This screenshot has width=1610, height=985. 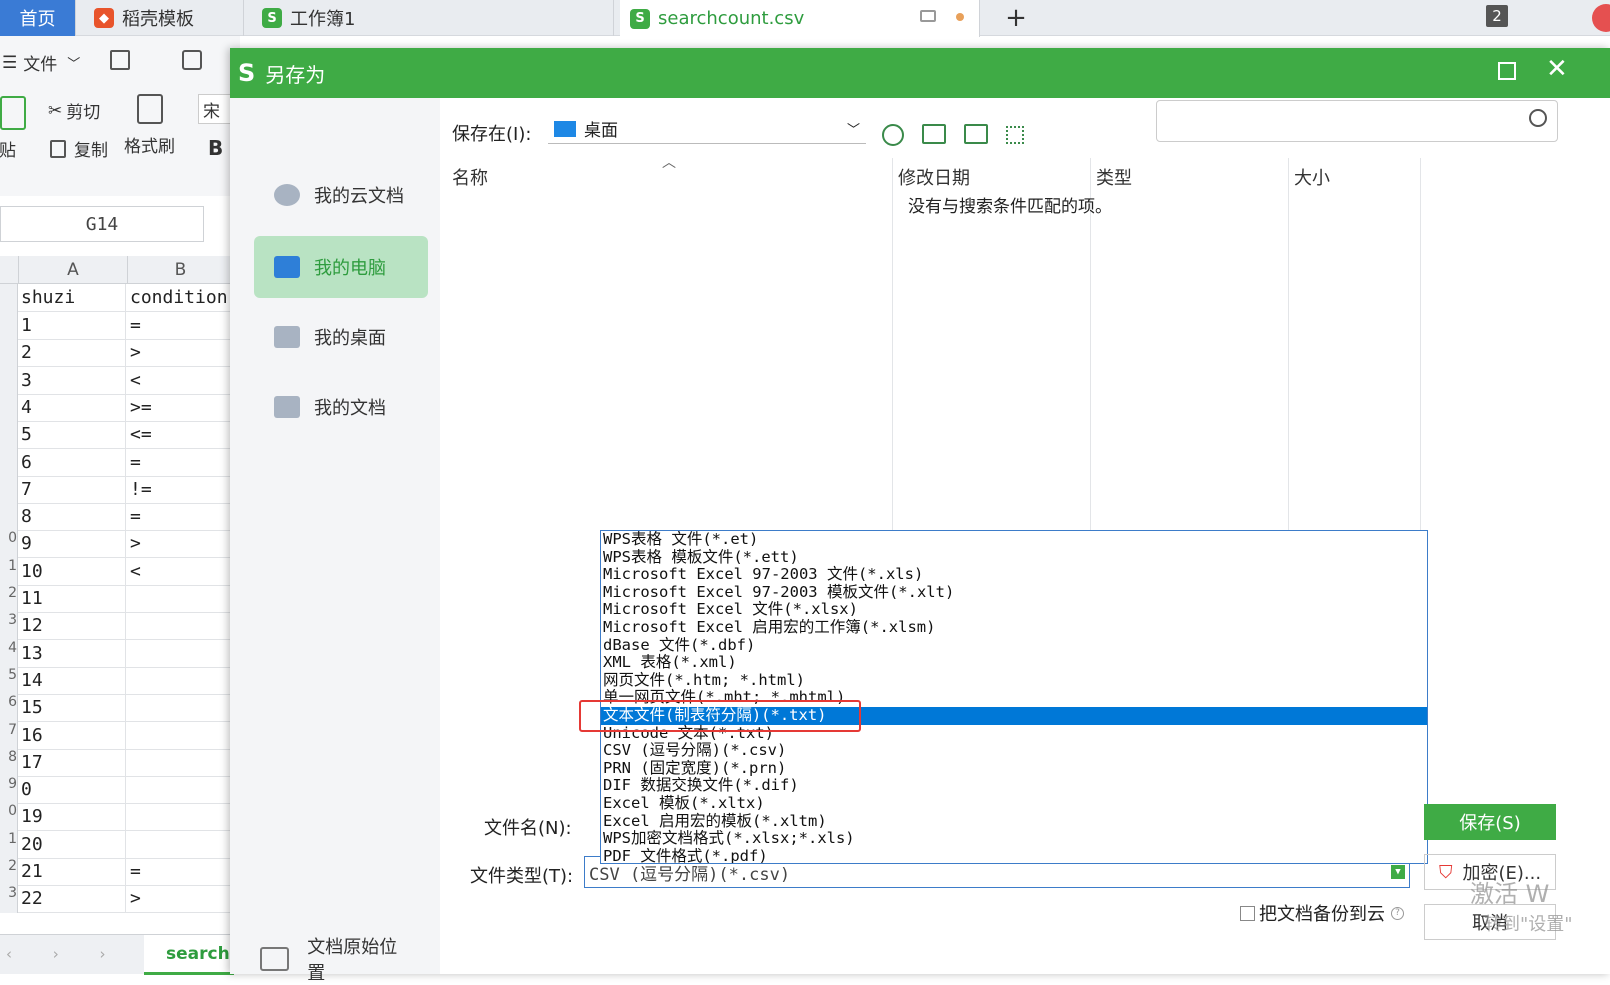 I want to click on nav-cloud-docs: 我的云文档, so click(x=341, y=195).